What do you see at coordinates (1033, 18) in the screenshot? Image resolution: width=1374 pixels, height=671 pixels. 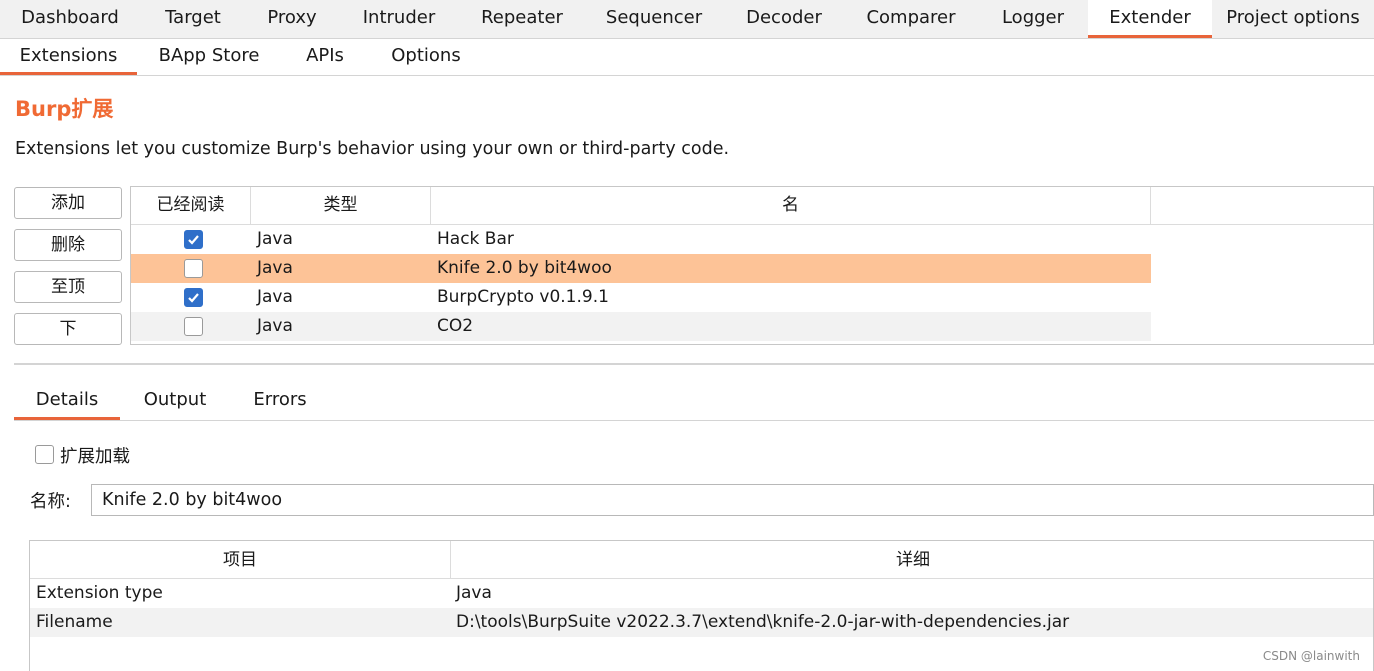 I see `tab-logger: Logger` at bounding box center [1033, 18].